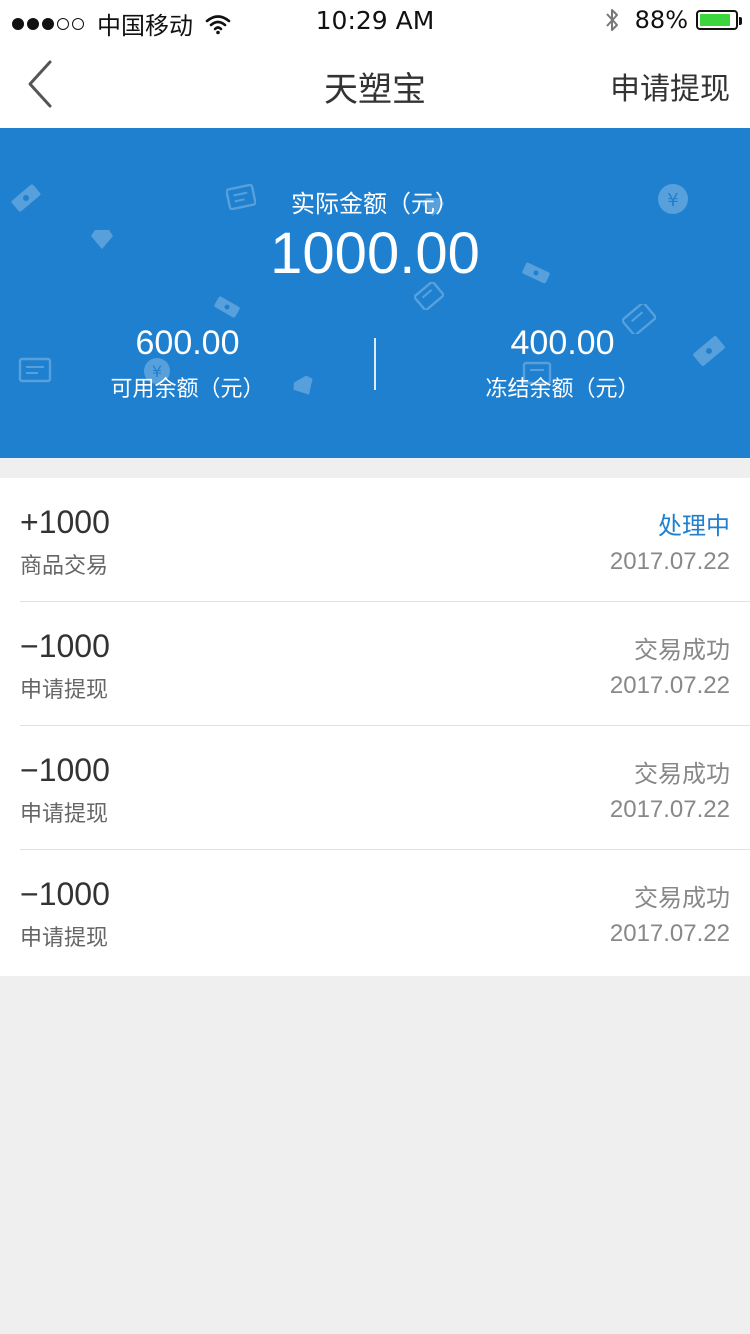 The width and height of the screenshot is (750, 1334). I want to click on transaction-row: +1000 商品交易 处理中 2017.07.22, so click(385, 540).